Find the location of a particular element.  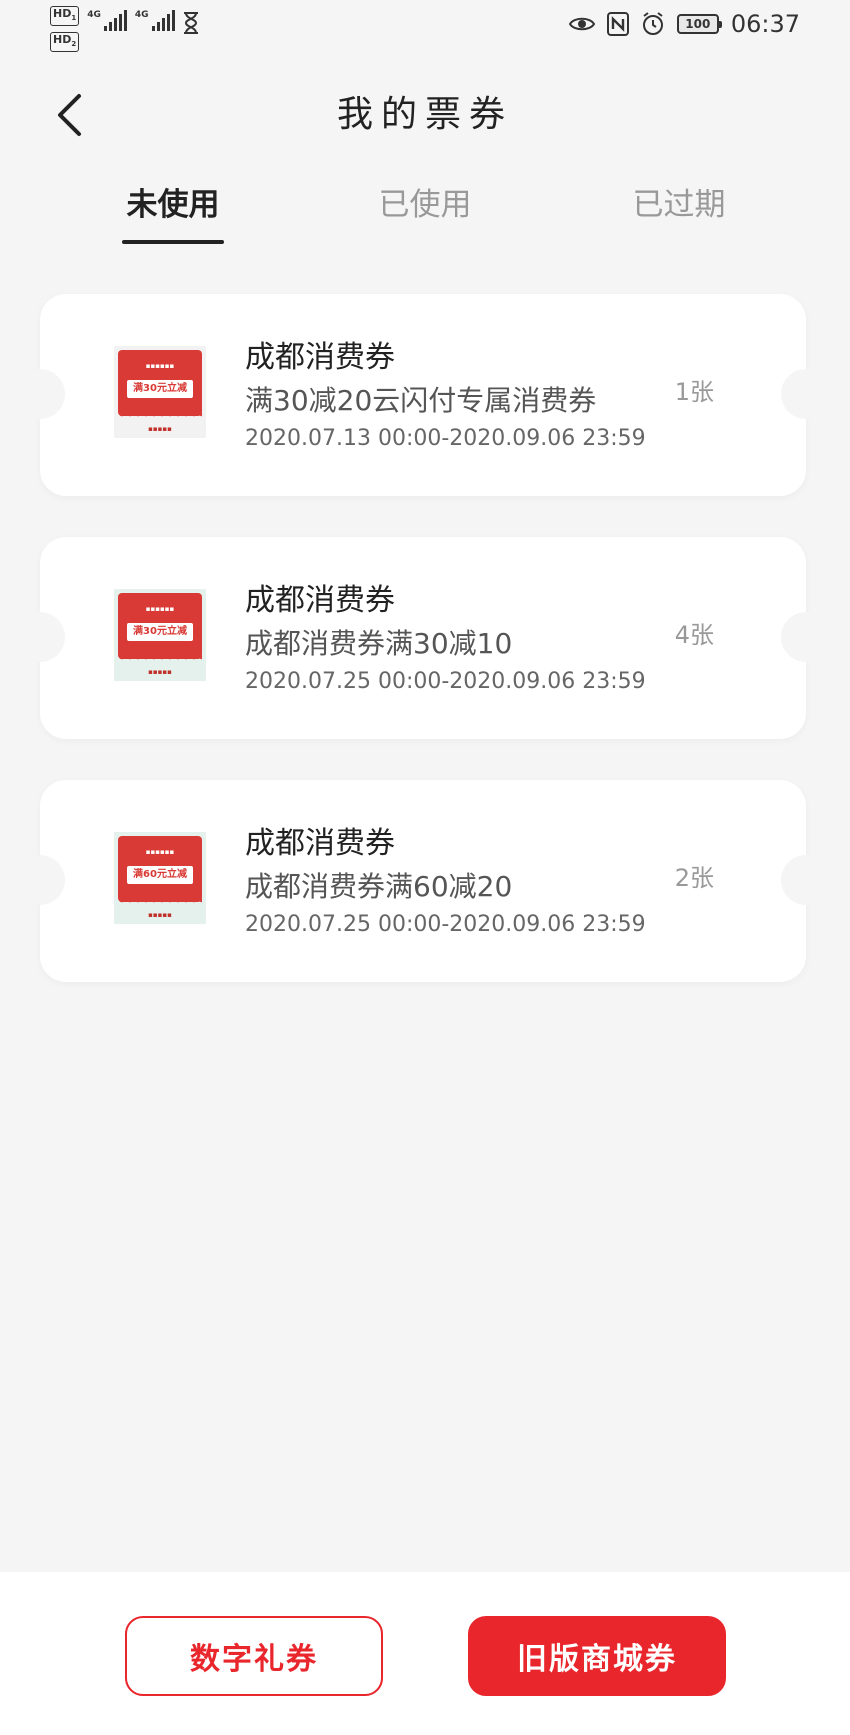

tab-expired: 已过期 is located at coordinates (679, 205).